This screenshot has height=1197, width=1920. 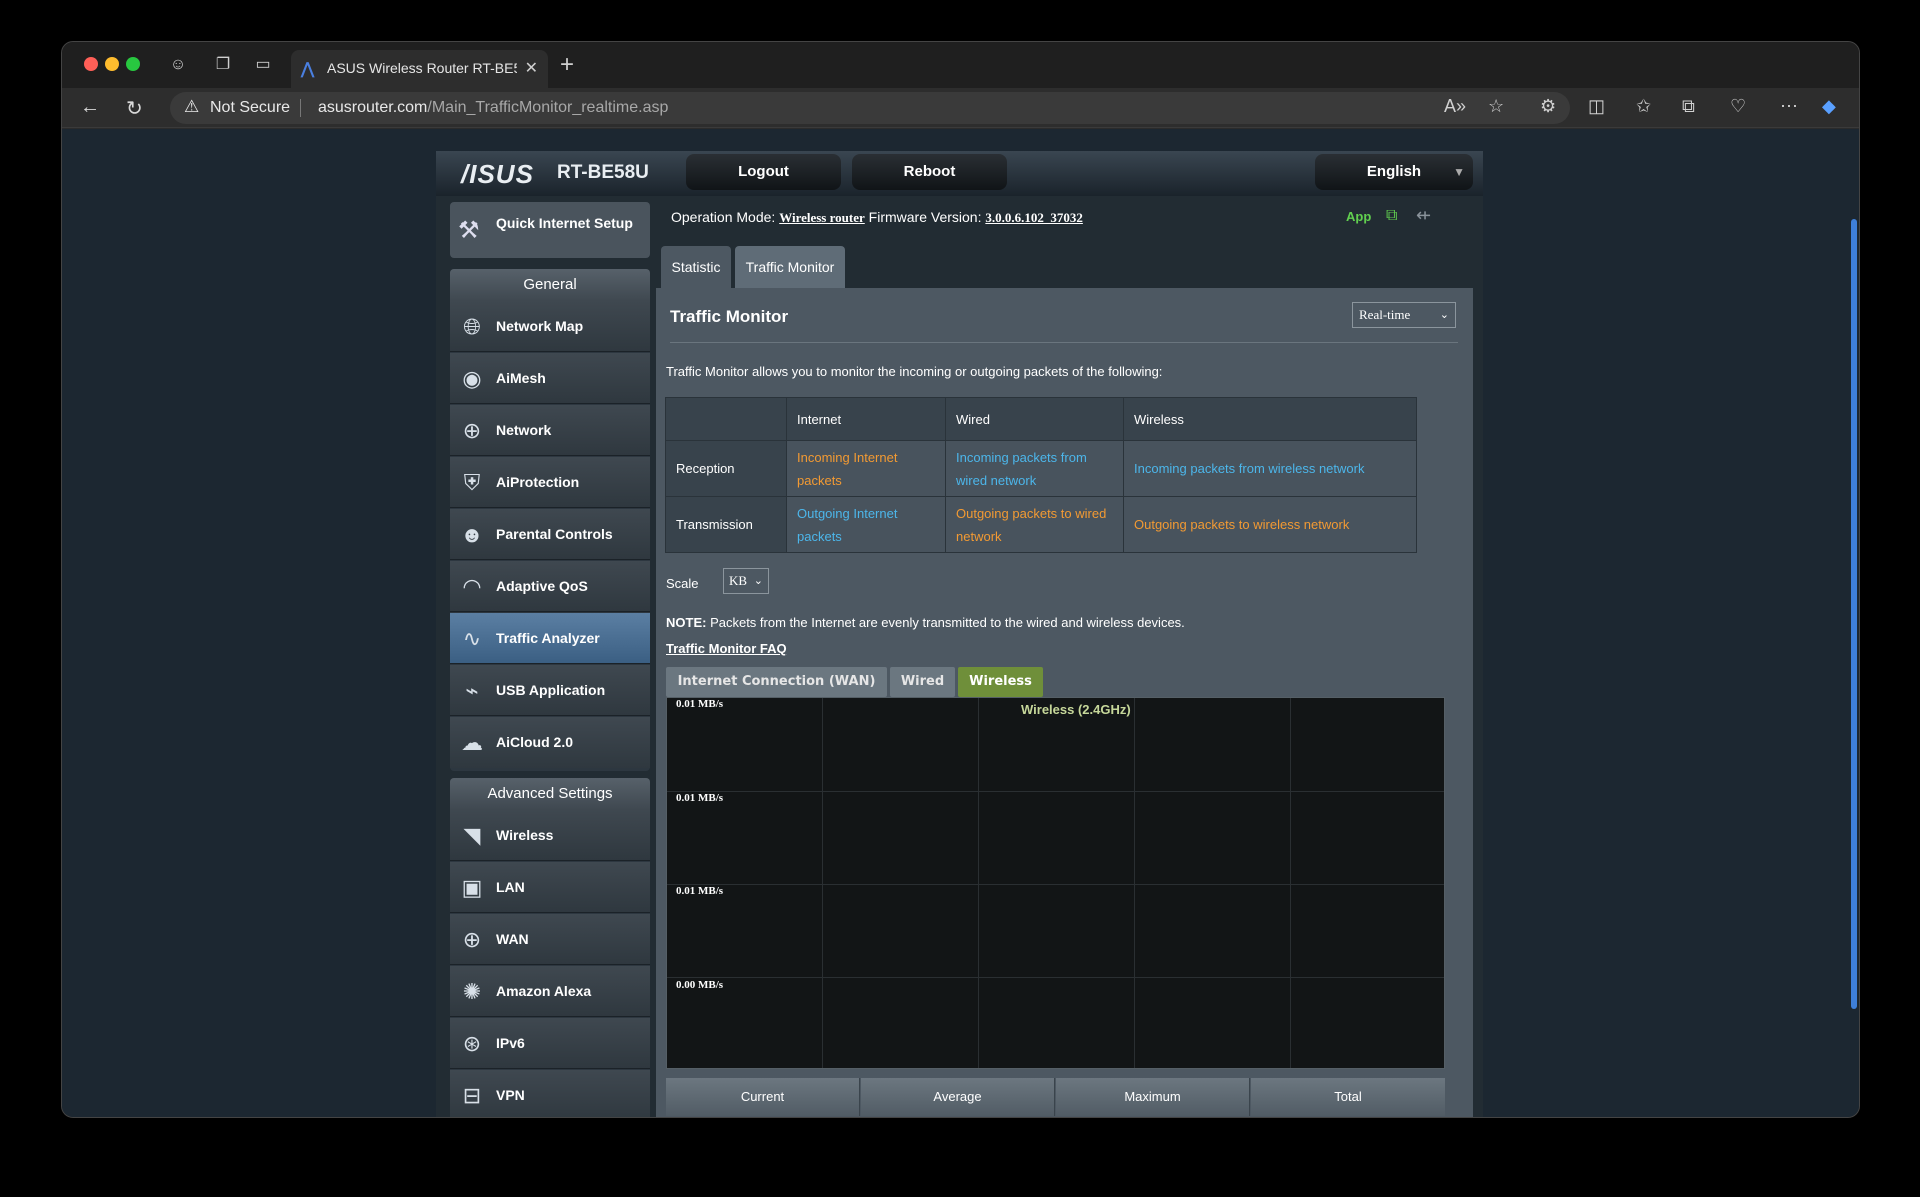 What do you see at coordinates (866, 419) in the screenshot?
I see `table-header: Internet` at bounding box center [866, 419].